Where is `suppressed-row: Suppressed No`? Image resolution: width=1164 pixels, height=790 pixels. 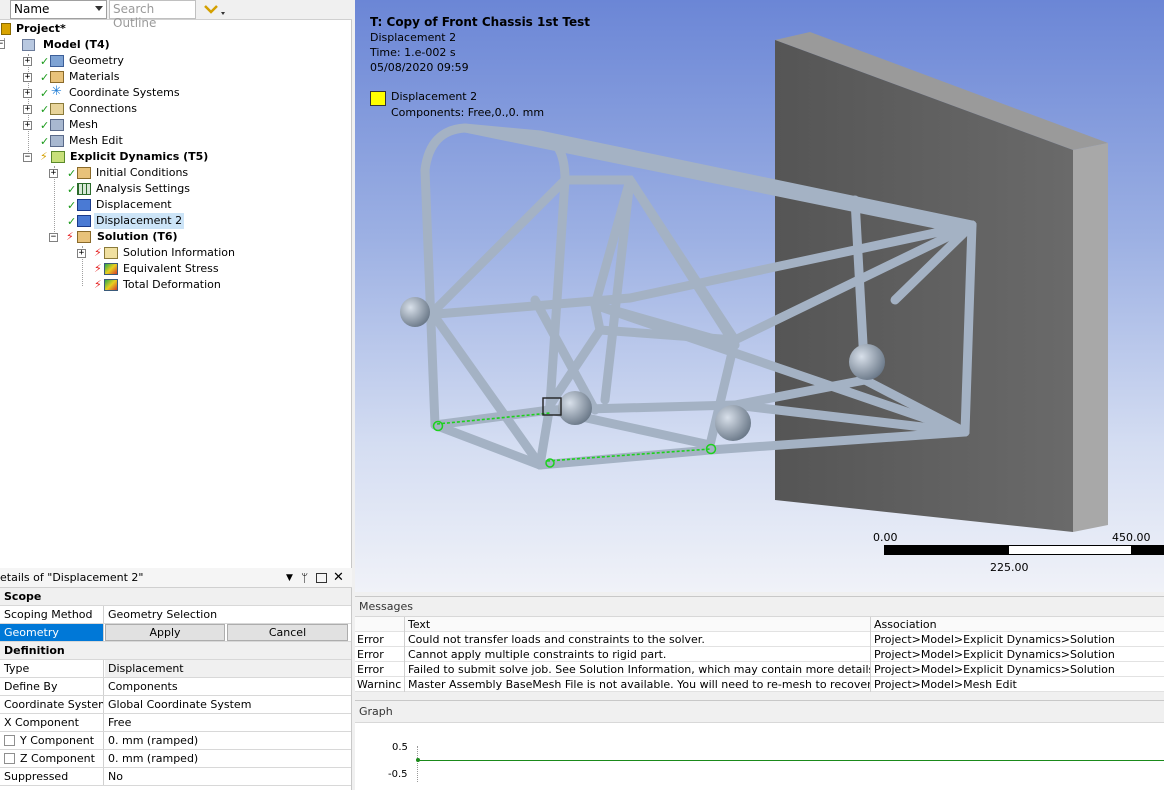
suppressed-row: Suppressed No is located at coordinates (175, 777).